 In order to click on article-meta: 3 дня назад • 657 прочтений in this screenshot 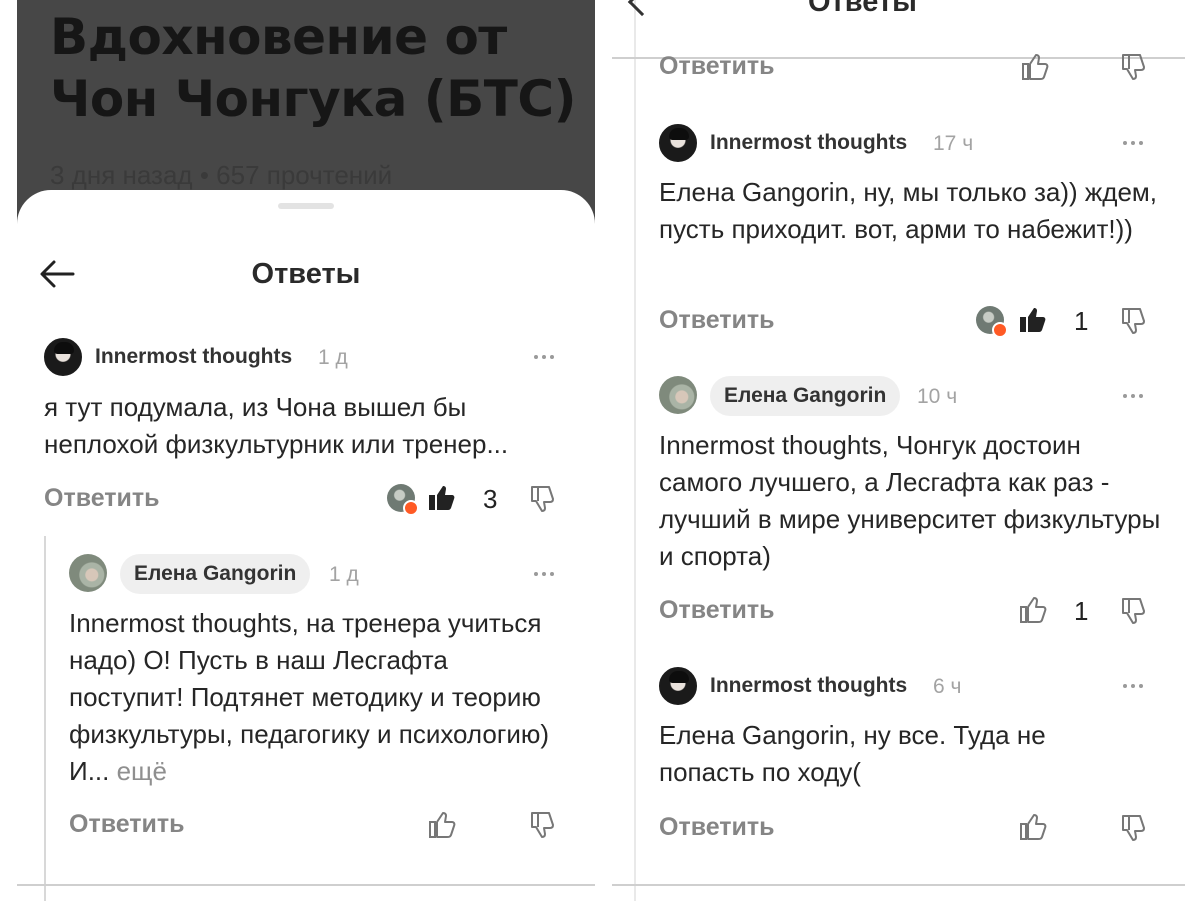, I will do `click(221, 175)`.